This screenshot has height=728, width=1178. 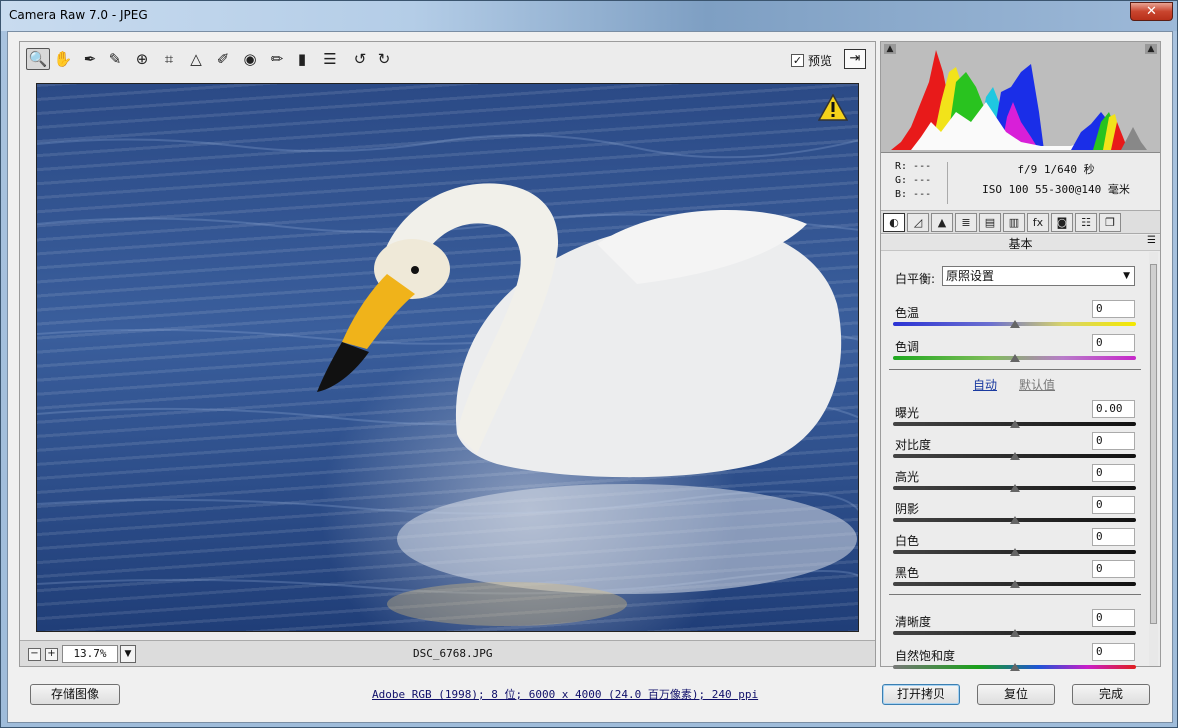 I want to click on slider-label: 清晰度, so click(x=913, y=622).